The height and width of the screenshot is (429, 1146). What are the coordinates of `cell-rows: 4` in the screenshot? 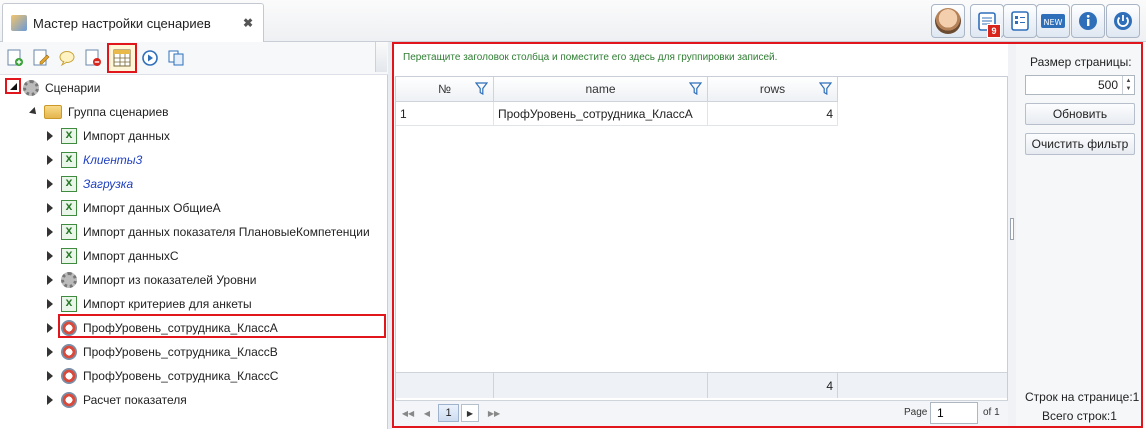 It's located at (773, 114).